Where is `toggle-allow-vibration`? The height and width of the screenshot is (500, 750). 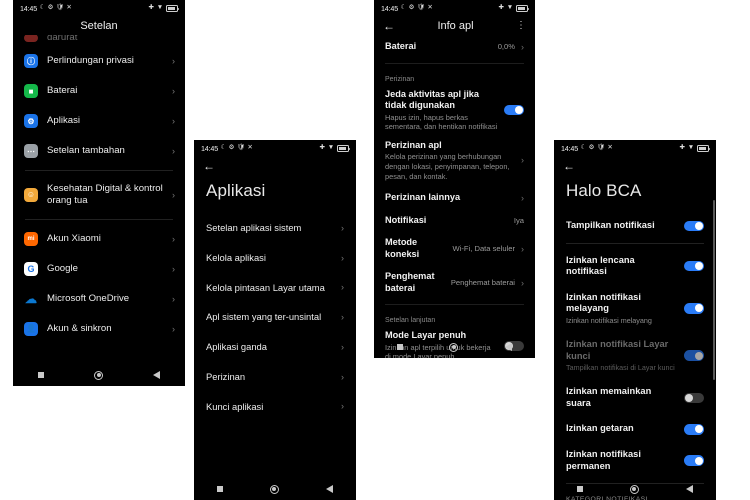
toggle-allow-vibration is located at coordinates (694, 429).